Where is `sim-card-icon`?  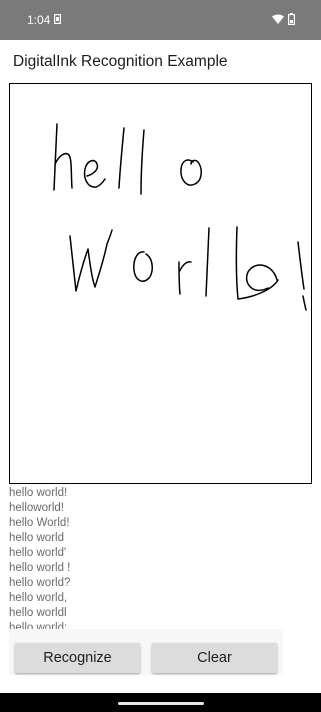 sim-card-icon is located at coordinates (57, 19).